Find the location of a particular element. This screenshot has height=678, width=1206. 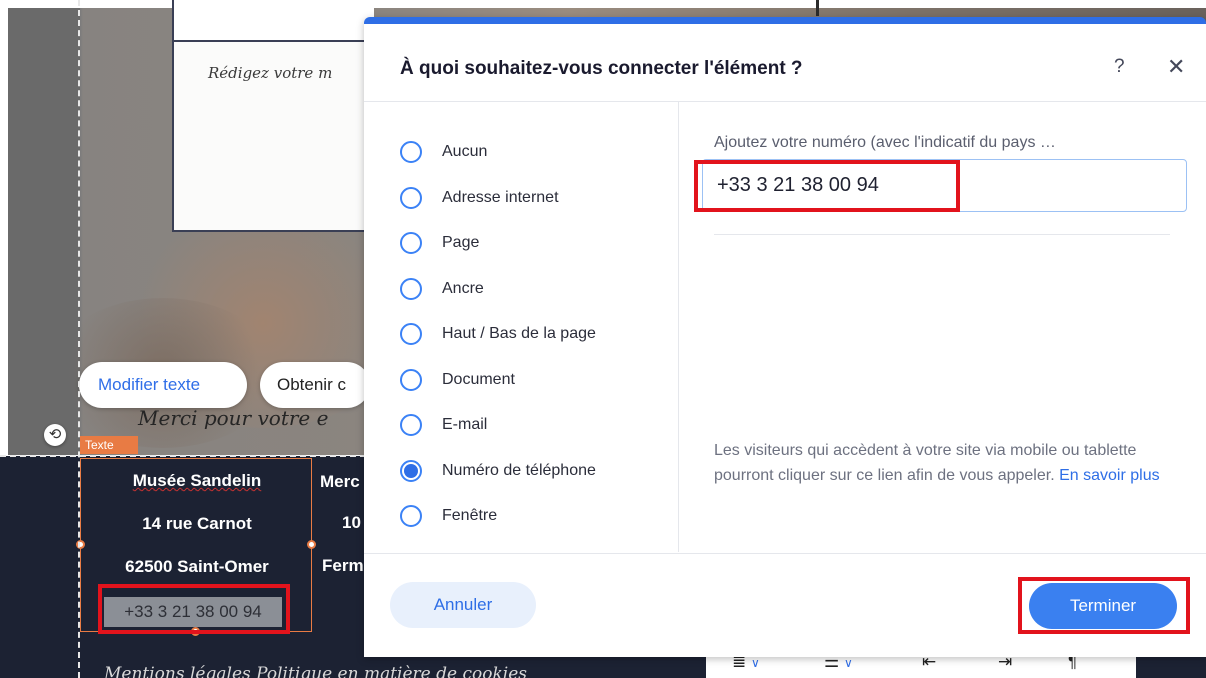

link-type-label: Ancre is located at coordinates (463, 288).